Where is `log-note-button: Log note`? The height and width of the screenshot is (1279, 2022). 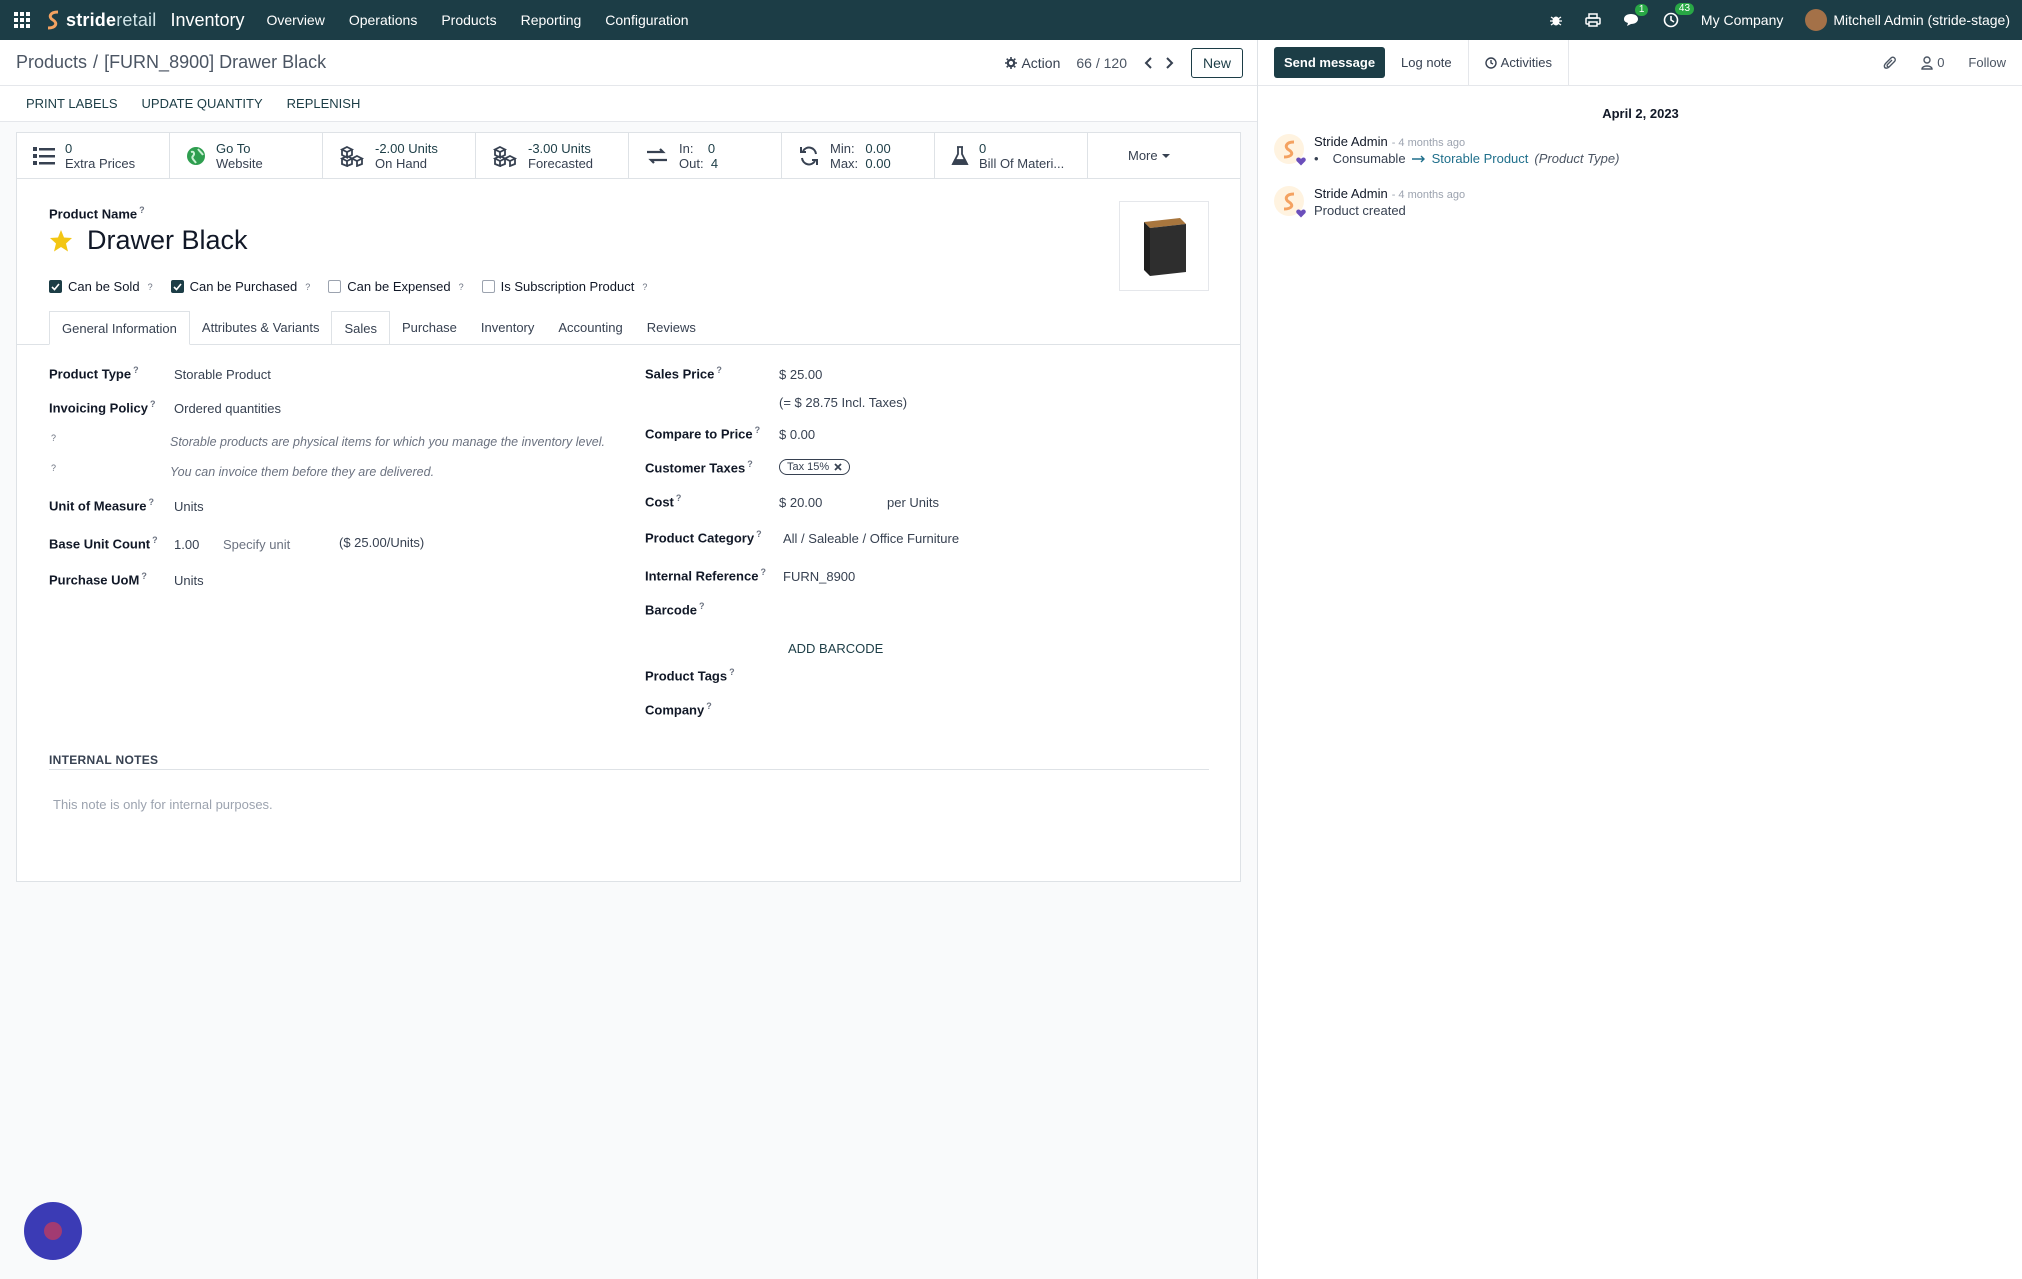
log-note-button: Log note is located at coordinates (1426, 62).